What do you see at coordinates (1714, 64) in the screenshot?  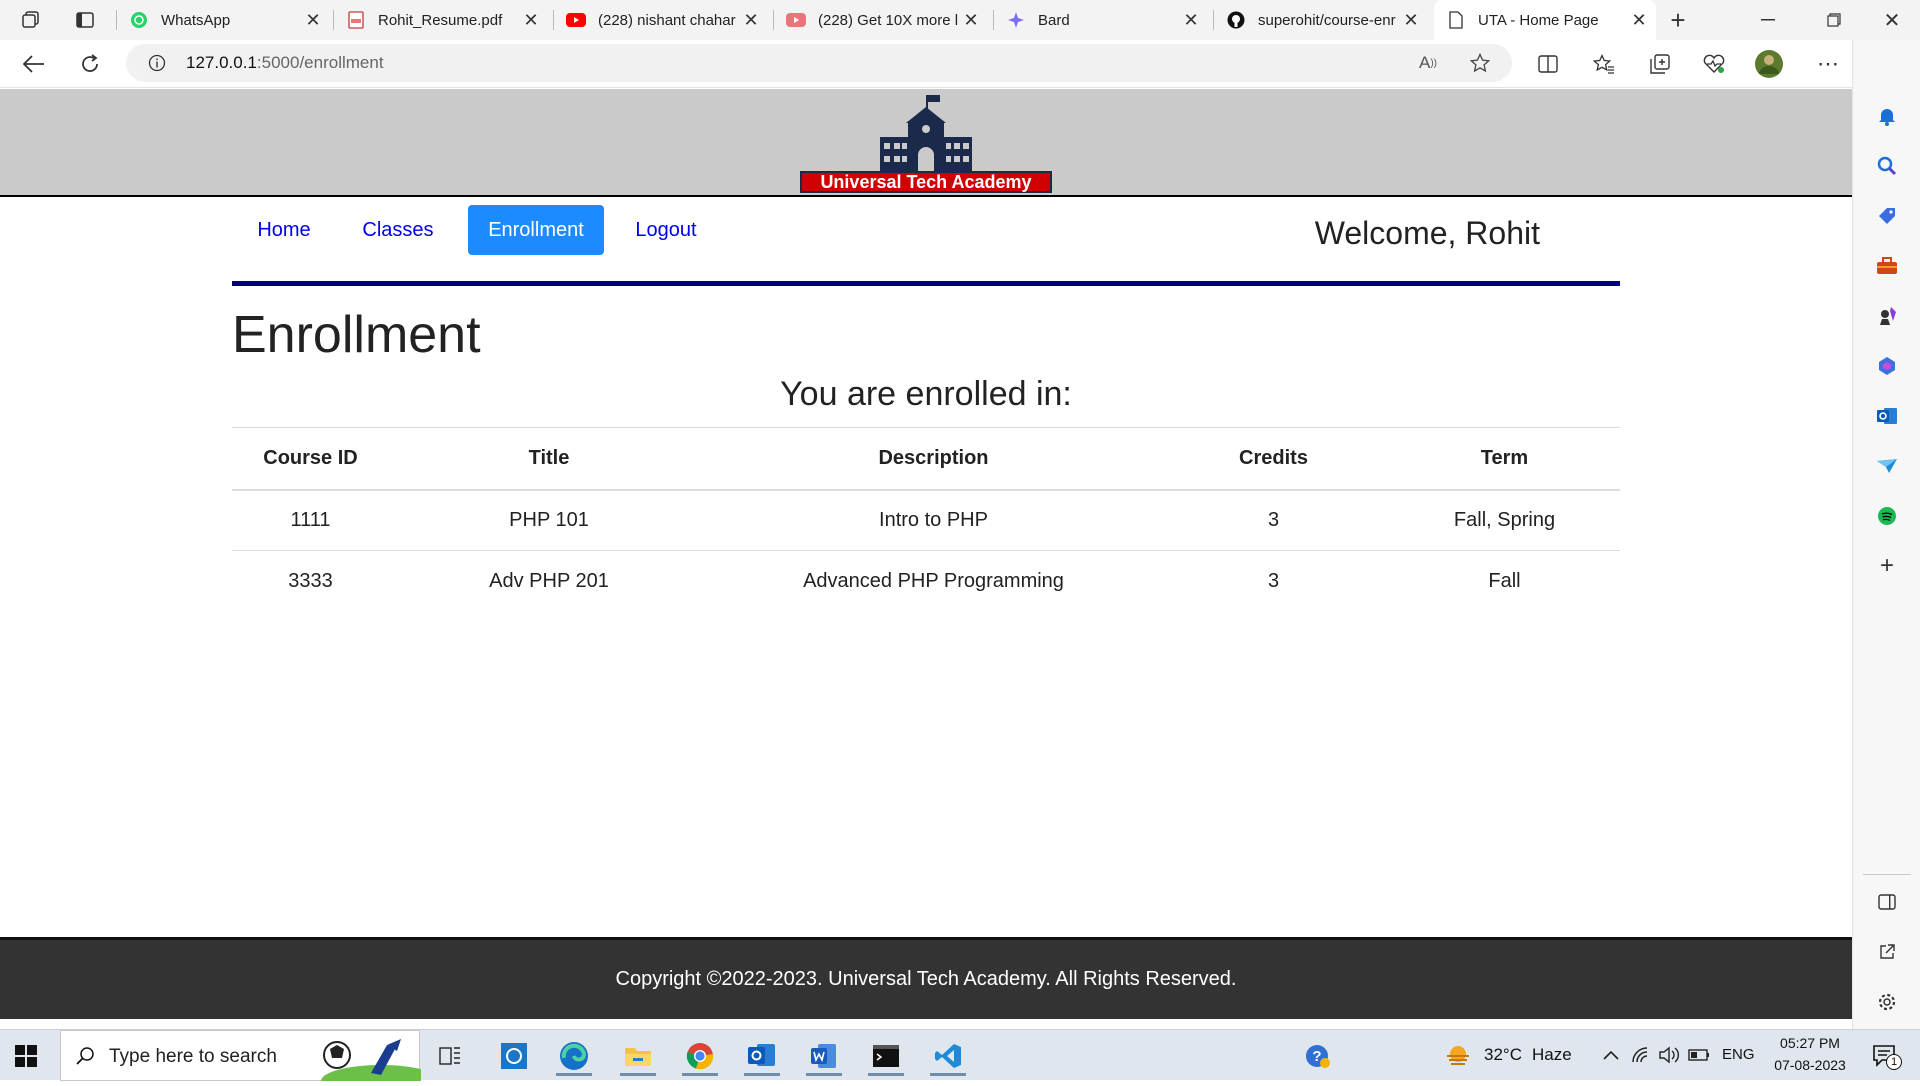 I see `browser-essentials-icon` at bounding box center [1714, 64].